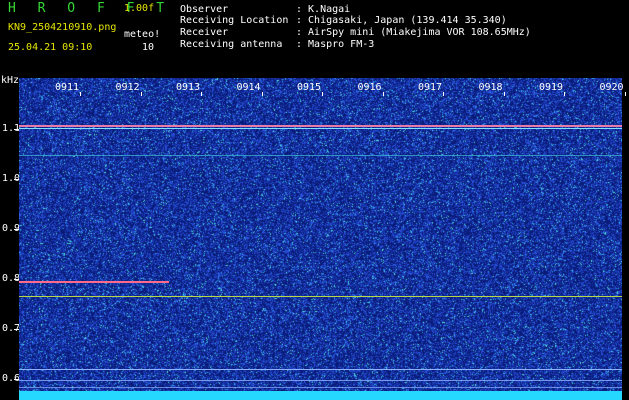  I want to click on signal-line-1100-b, so click(320, 128).